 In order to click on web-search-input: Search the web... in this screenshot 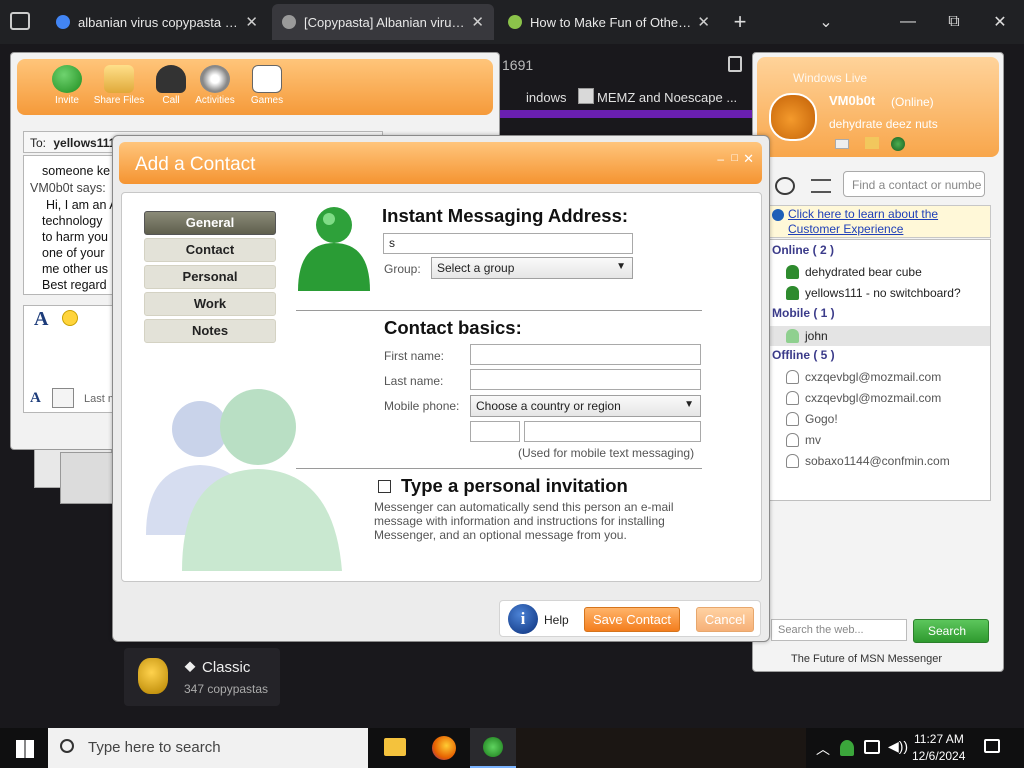, I will do `click(839, 630)`.